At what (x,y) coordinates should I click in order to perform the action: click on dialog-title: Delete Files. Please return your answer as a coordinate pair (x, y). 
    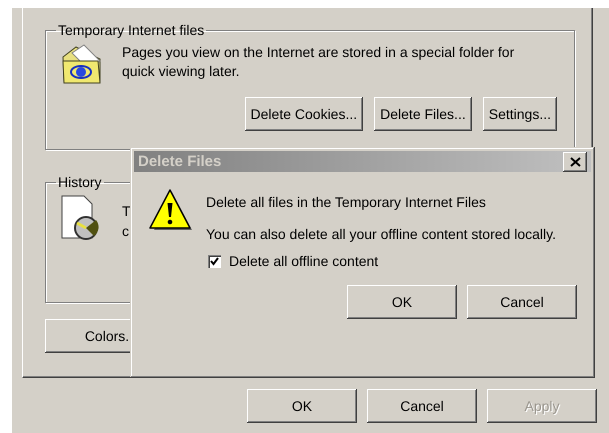
    Looking at the image, I should click on (180, 161).